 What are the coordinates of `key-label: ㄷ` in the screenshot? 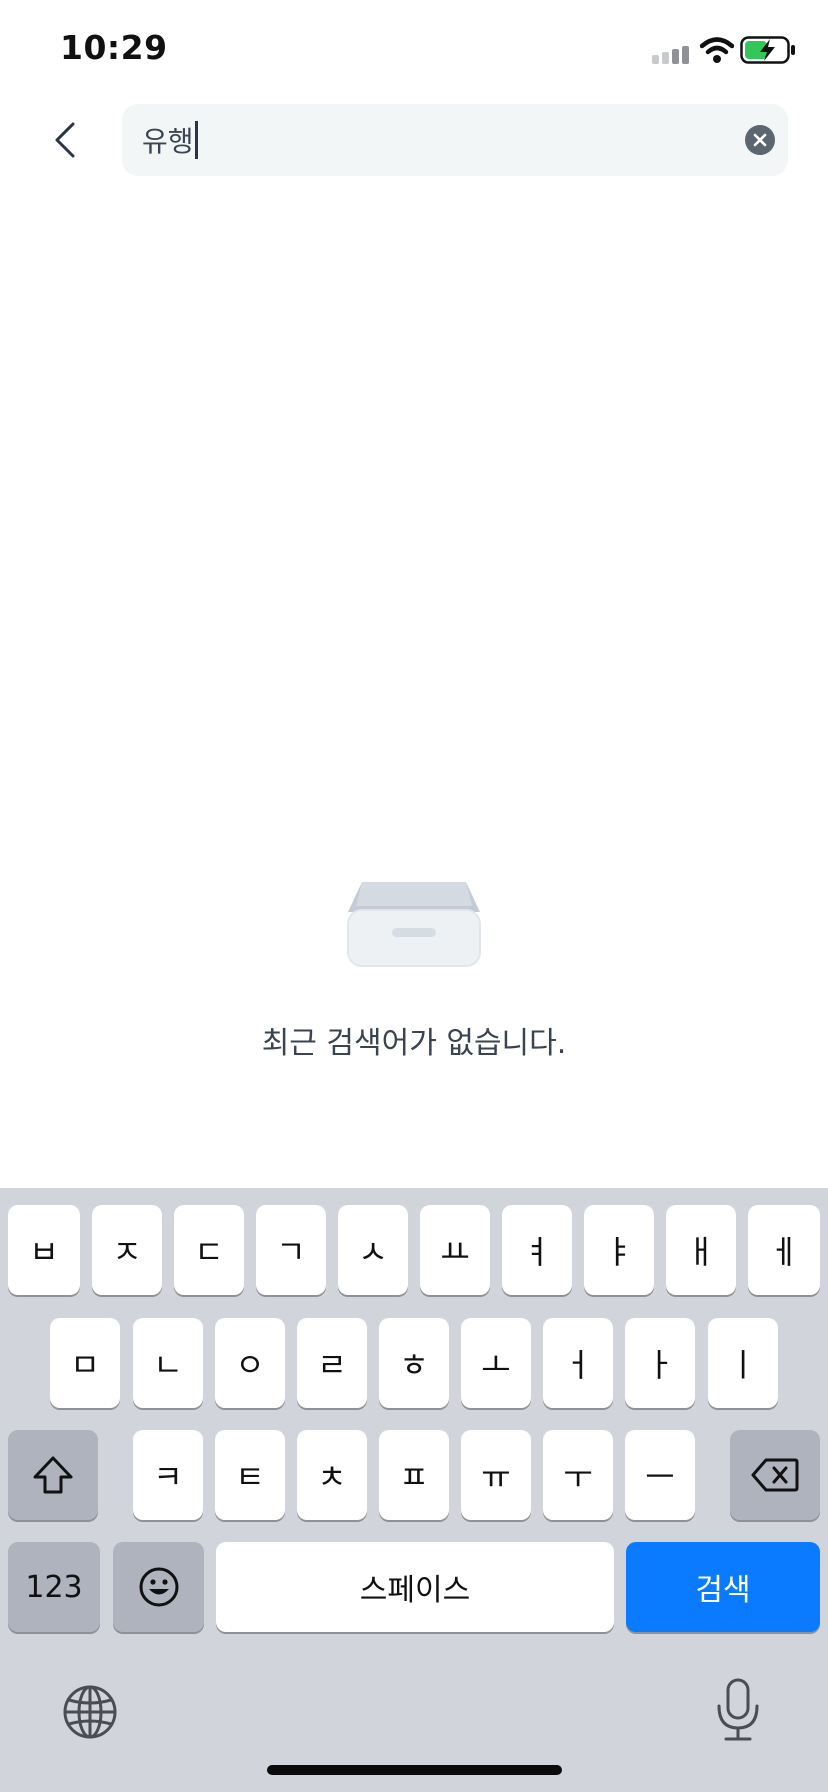 It's located at (209, 1252).